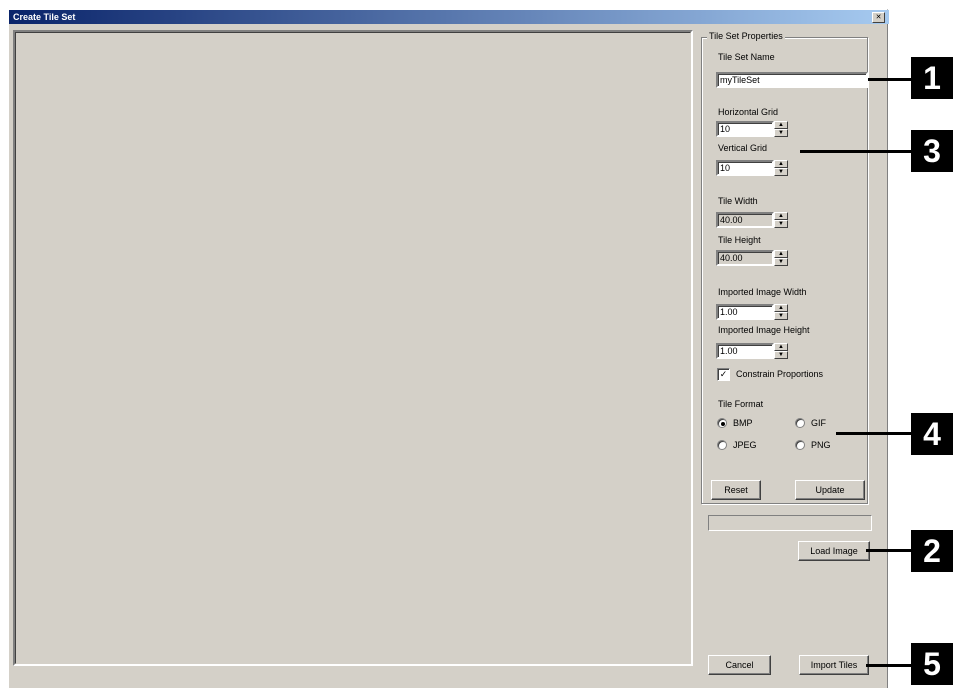 The height and width of the screenshot is (688, 957). What do you see at coordinates (932, 151) in the screenshot?
I see `callout-3: 3` at bounding box center [932, 151].